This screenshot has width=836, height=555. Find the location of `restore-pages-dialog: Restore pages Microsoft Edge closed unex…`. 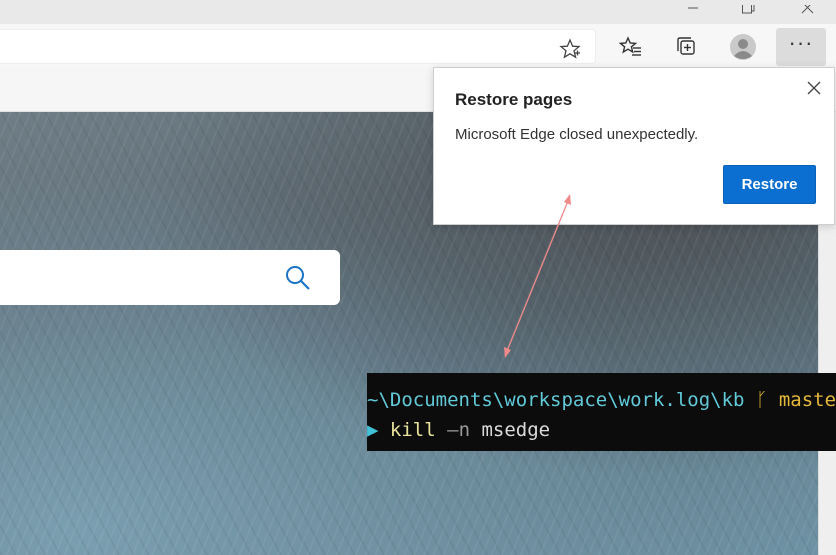

restore-pages-dialog: Restore pages Microsoft Edge closed unex… is located at coordinates (634, 146).